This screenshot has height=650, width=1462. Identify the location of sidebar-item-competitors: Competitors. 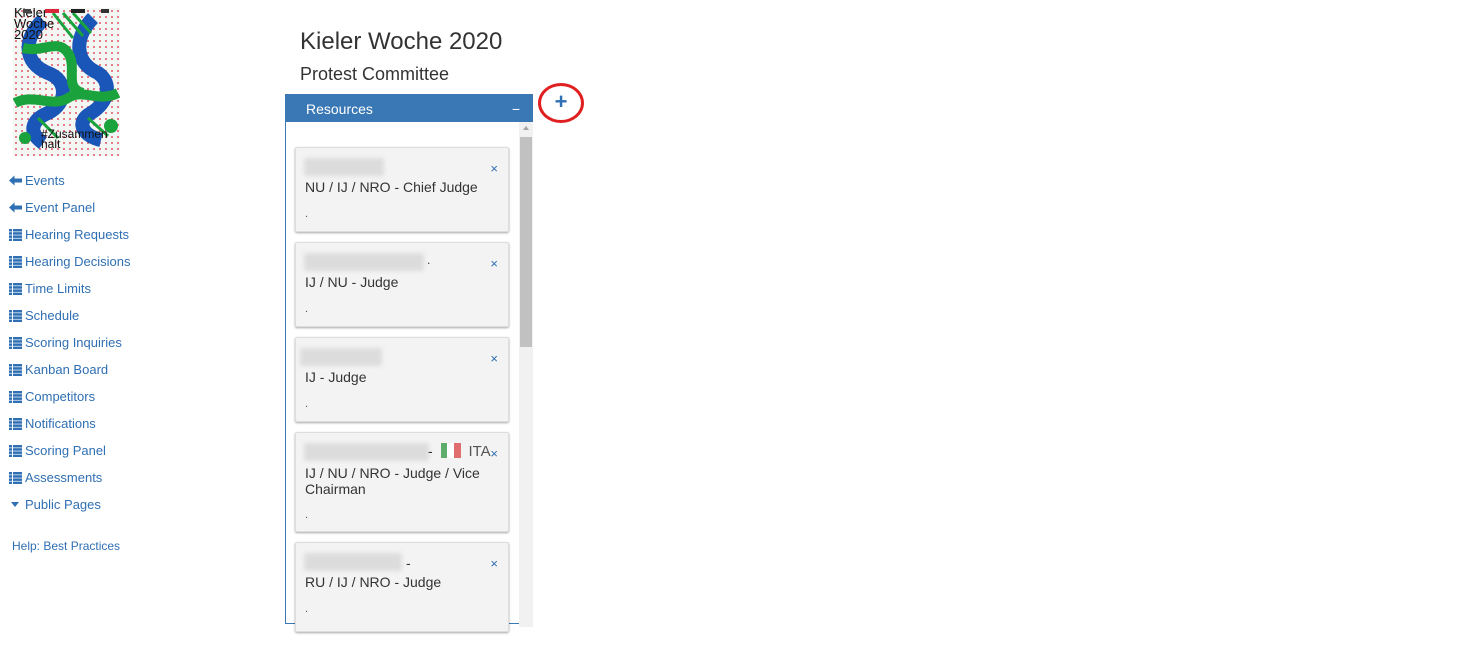
(69, 396).